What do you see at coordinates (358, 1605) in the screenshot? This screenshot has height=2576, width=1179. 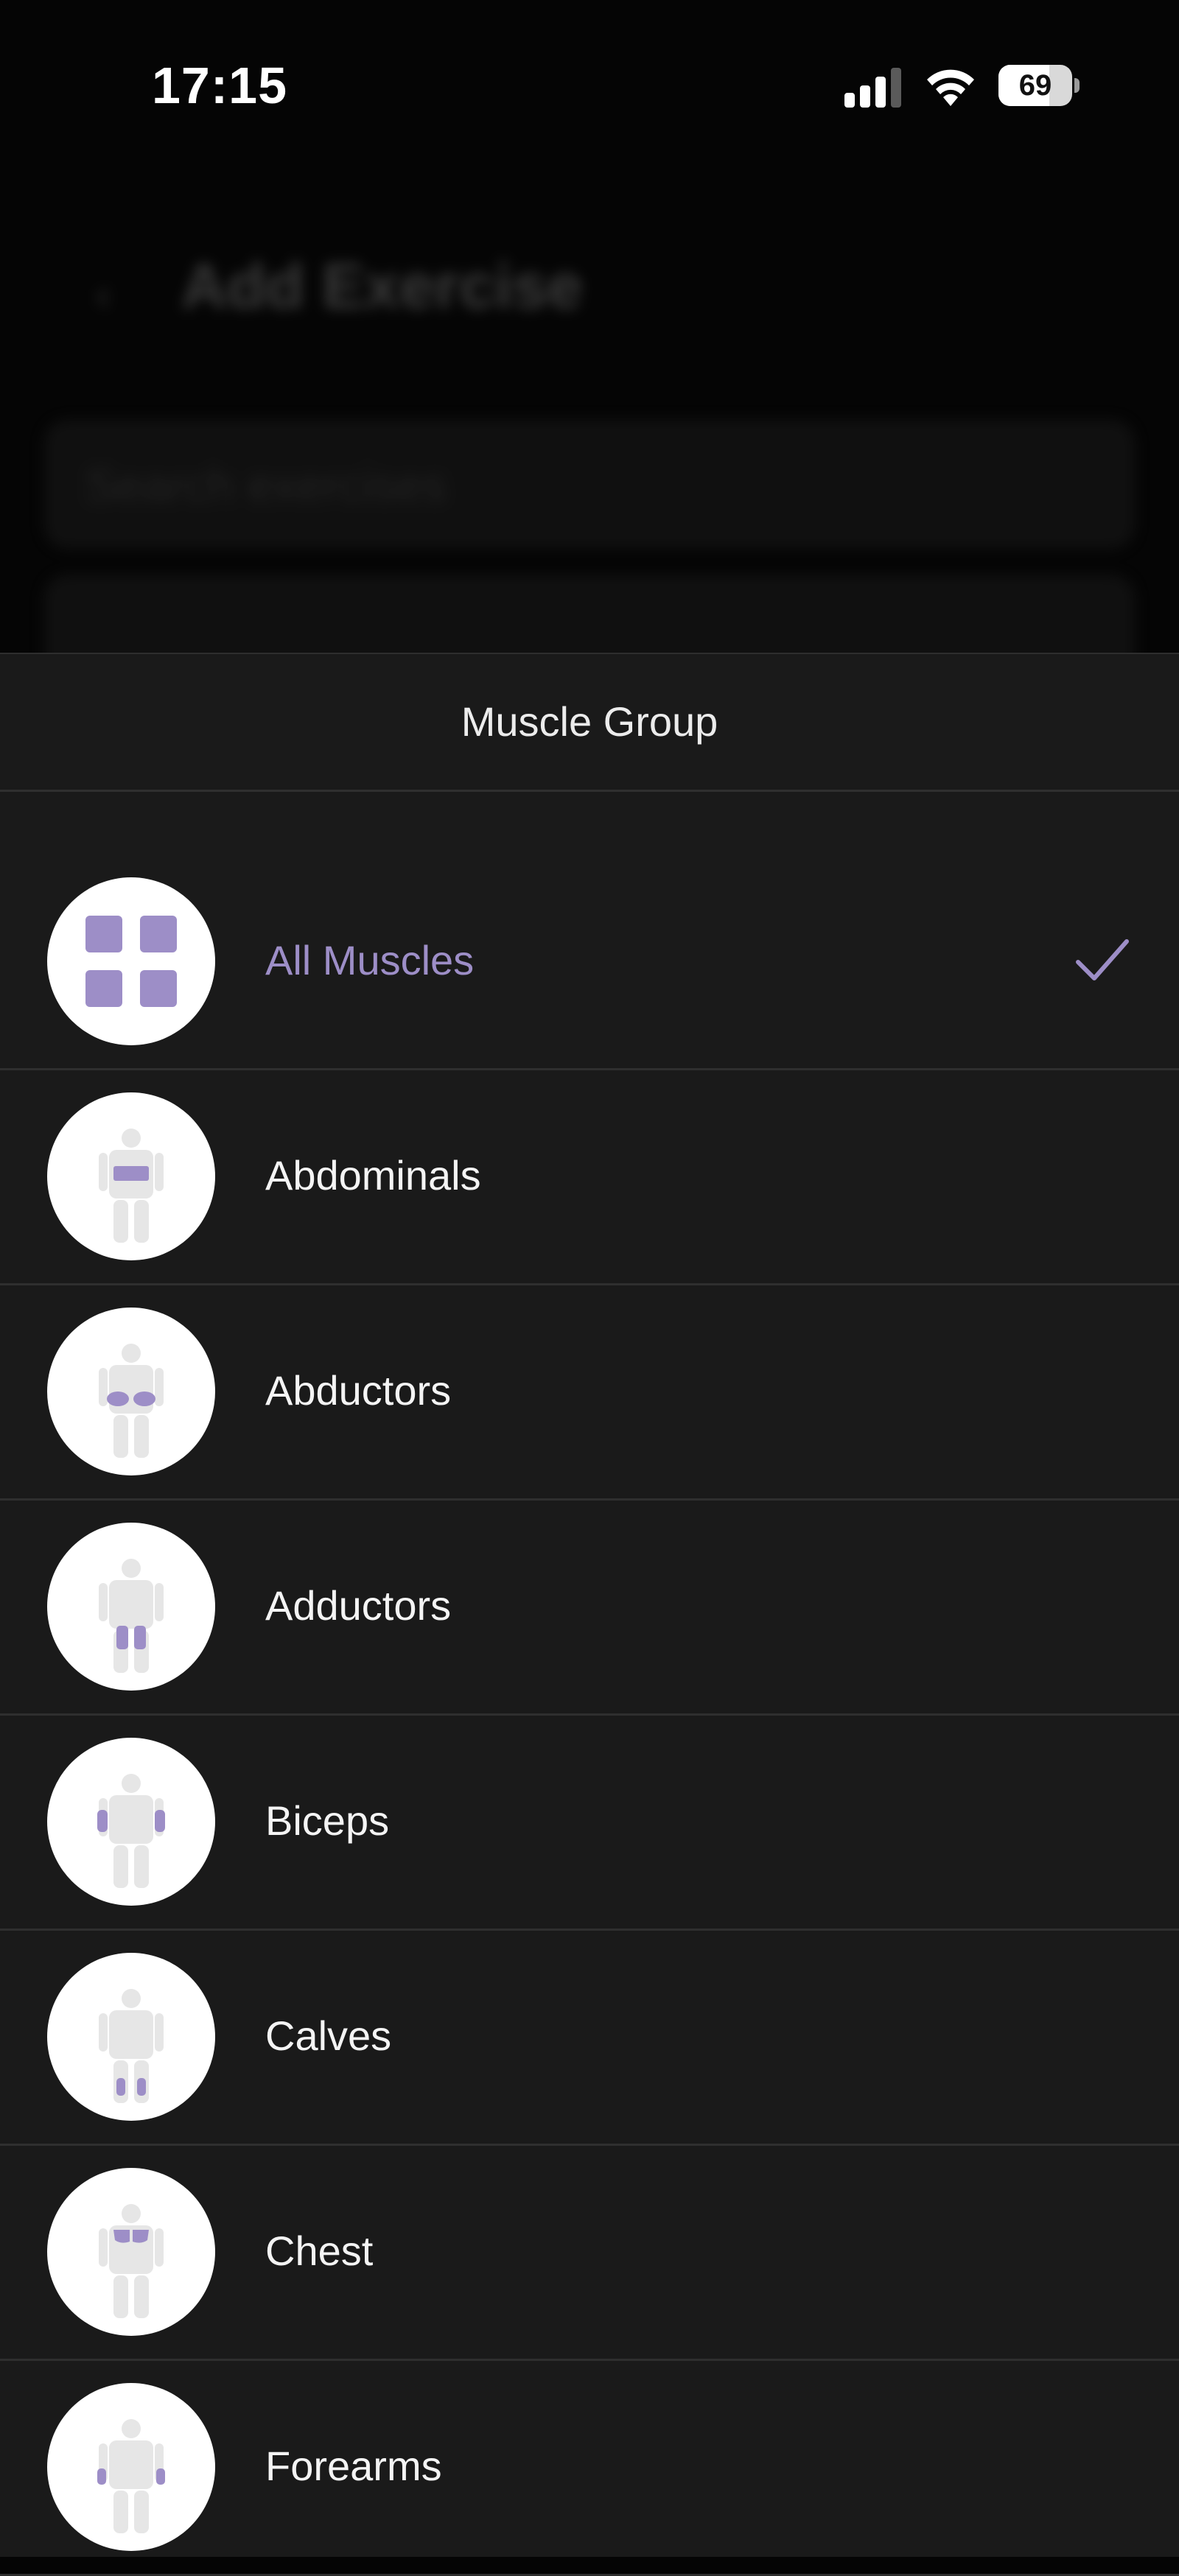 I see `muscle-option-label: Adductors` at bounding box center [358, 1605].